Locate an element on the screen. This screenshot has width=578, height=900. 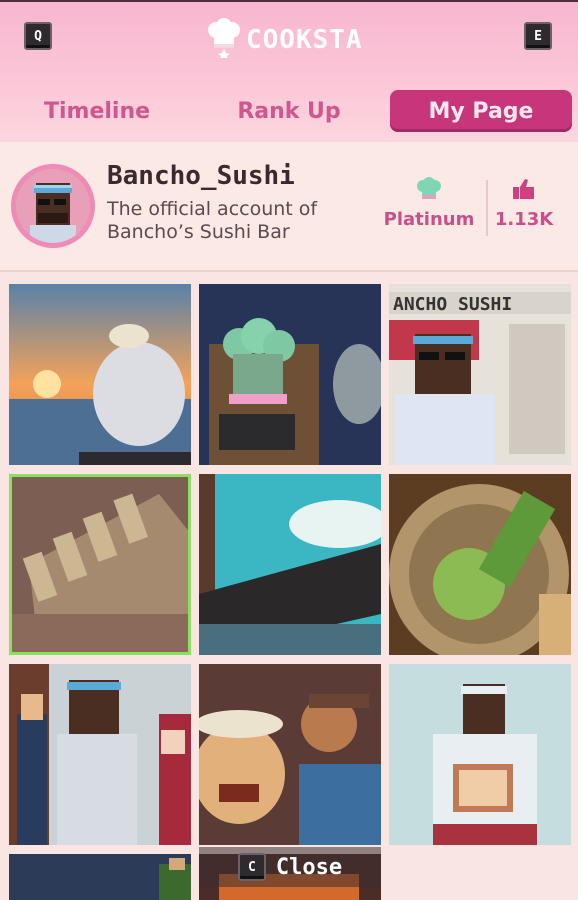
prev-tab-key-hint: Q is located at coordinates (38, 36).